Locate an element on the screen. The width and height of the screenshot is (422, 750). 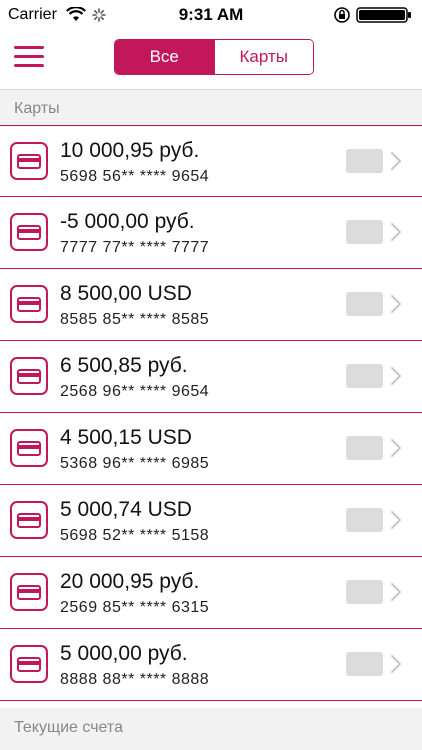
segmented-control: Все Карты is located at coordinates (214, 57).